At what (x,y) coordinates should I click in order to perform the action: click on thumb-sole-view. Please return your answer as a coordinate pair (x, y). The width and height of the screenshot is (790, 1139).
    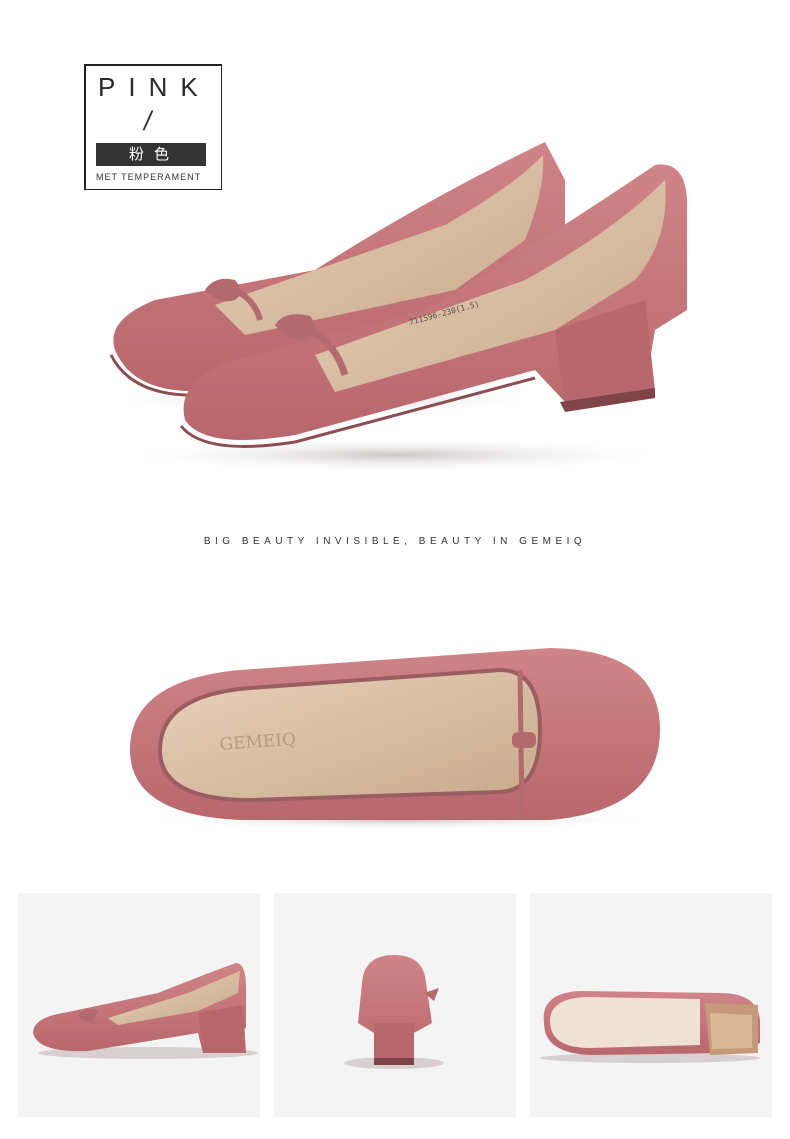
    Looking at the image, I should click on (651, 1005).